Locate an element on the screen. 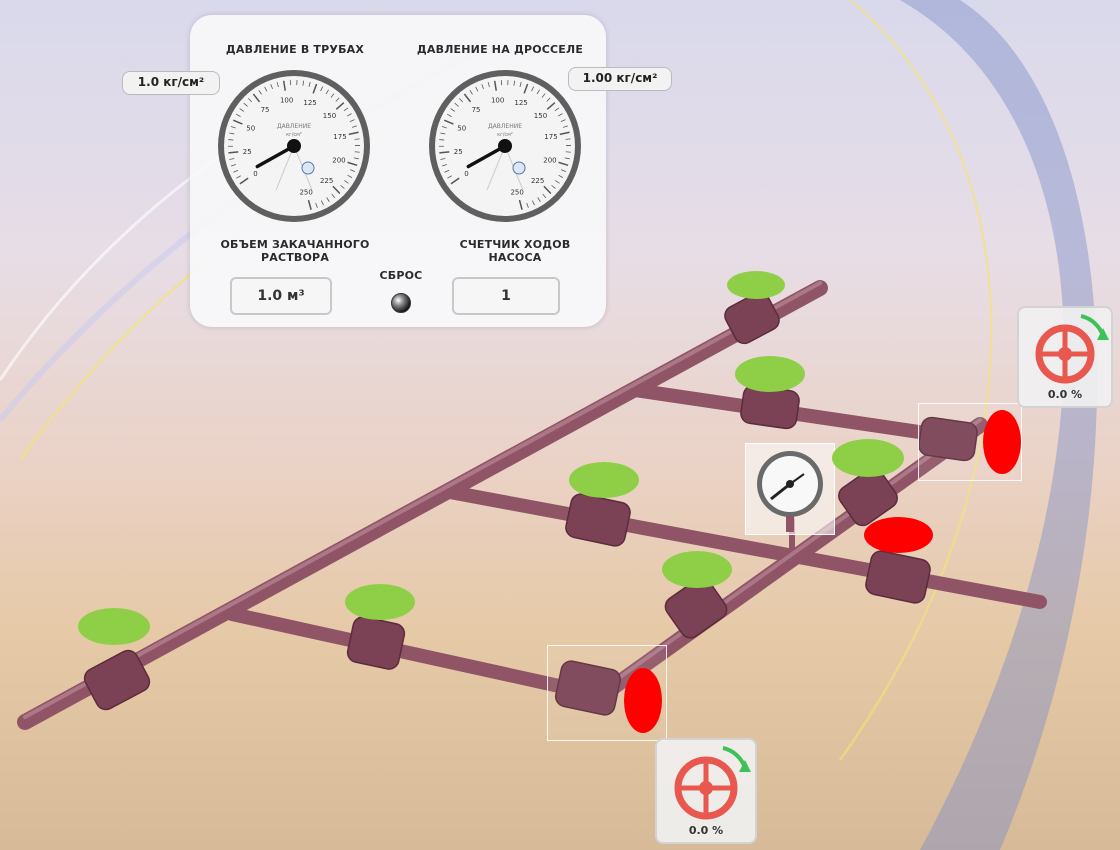  choke-gauge-needle-hub is located at coordinates (505, 146).